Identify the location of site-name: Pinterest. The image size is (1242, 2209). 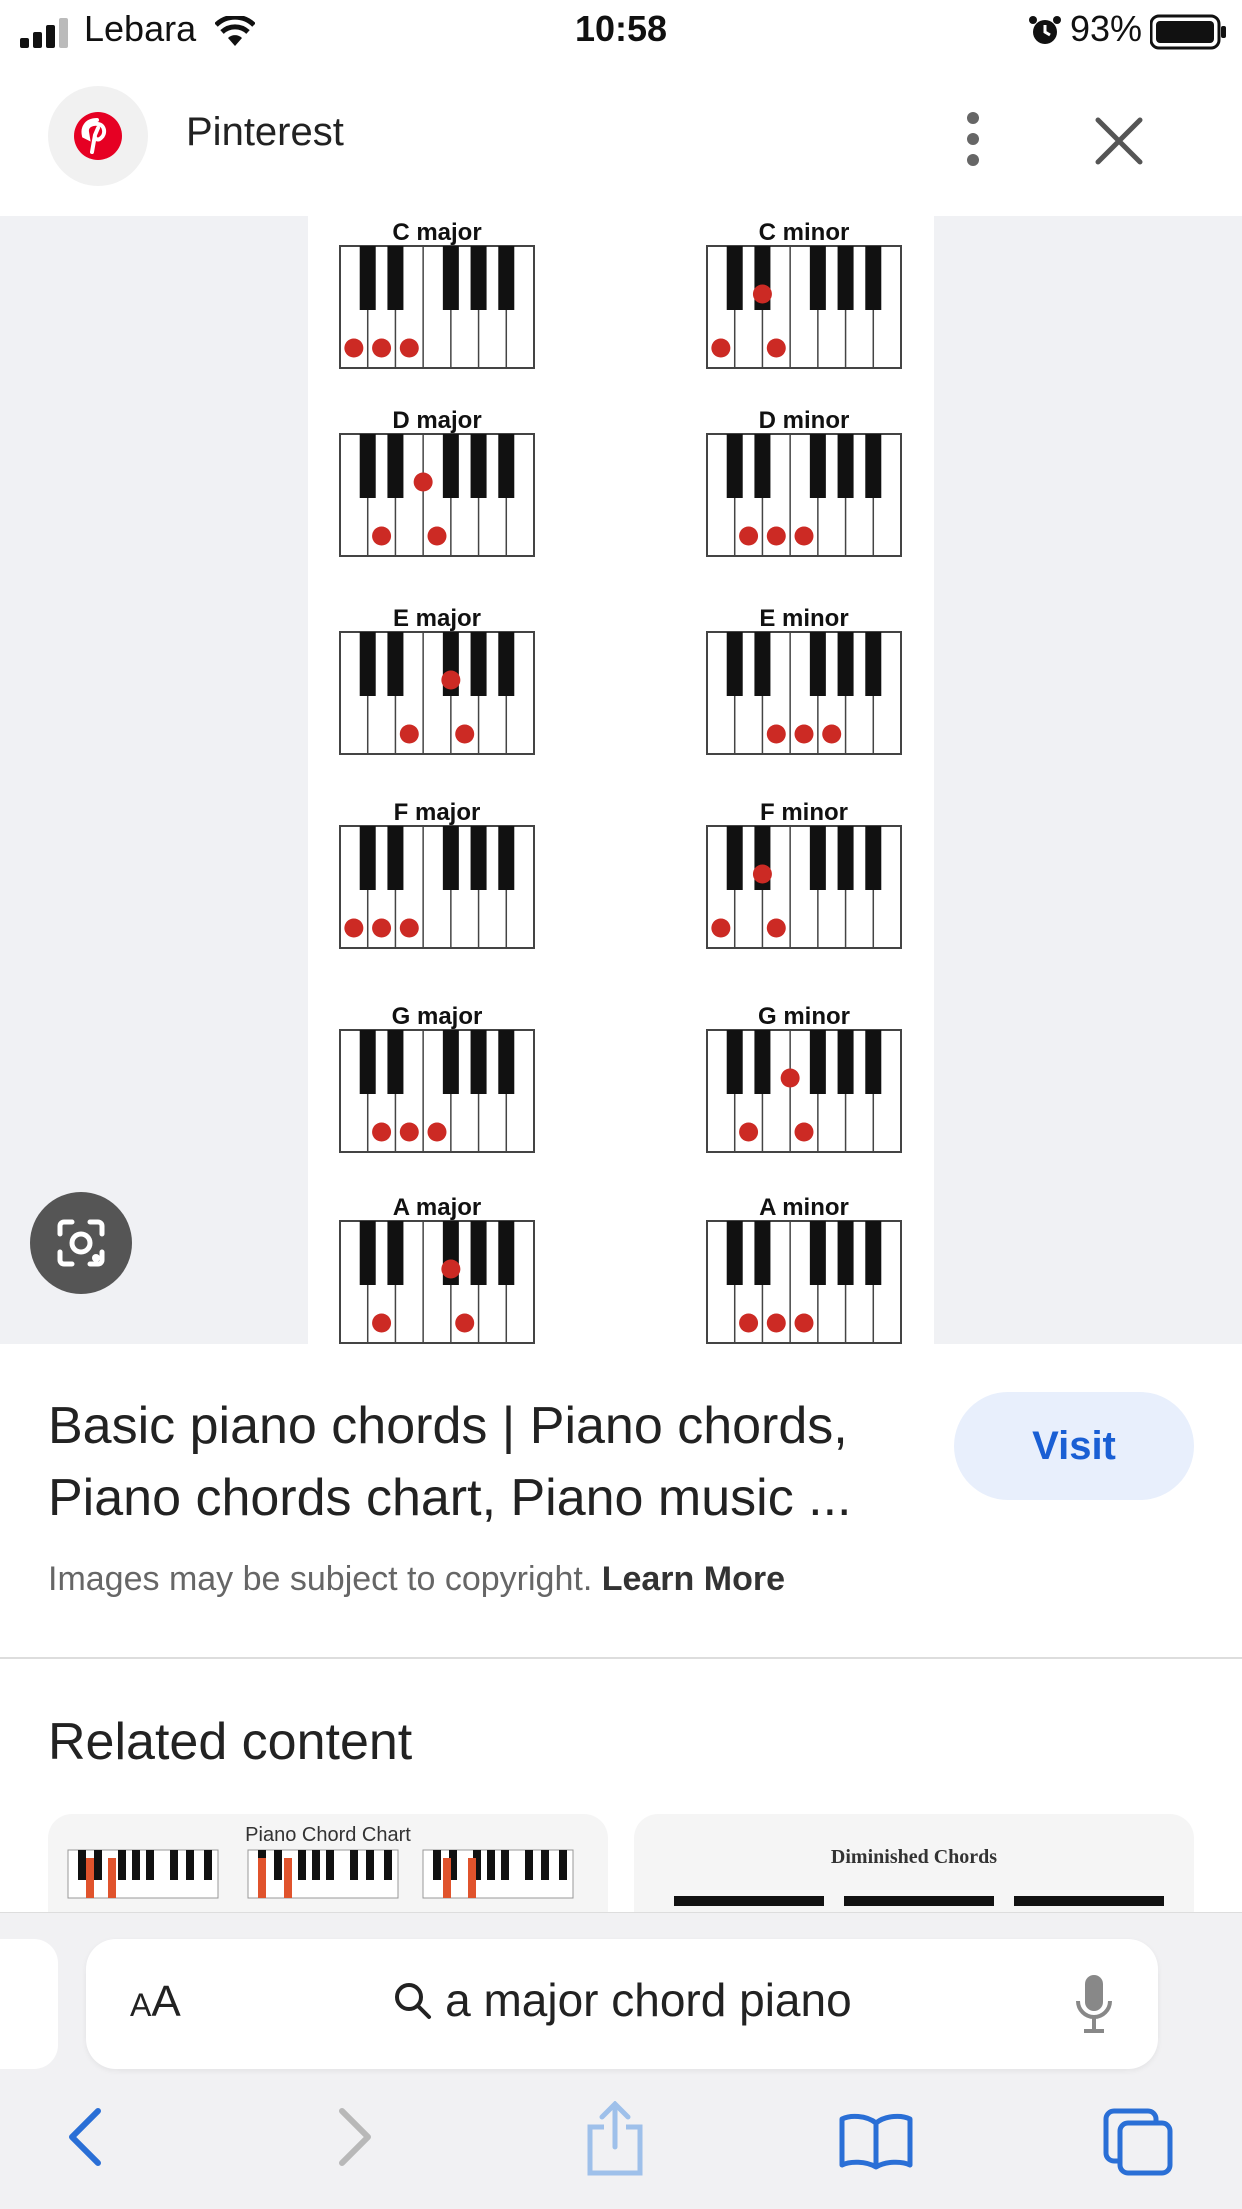
(265, 132).